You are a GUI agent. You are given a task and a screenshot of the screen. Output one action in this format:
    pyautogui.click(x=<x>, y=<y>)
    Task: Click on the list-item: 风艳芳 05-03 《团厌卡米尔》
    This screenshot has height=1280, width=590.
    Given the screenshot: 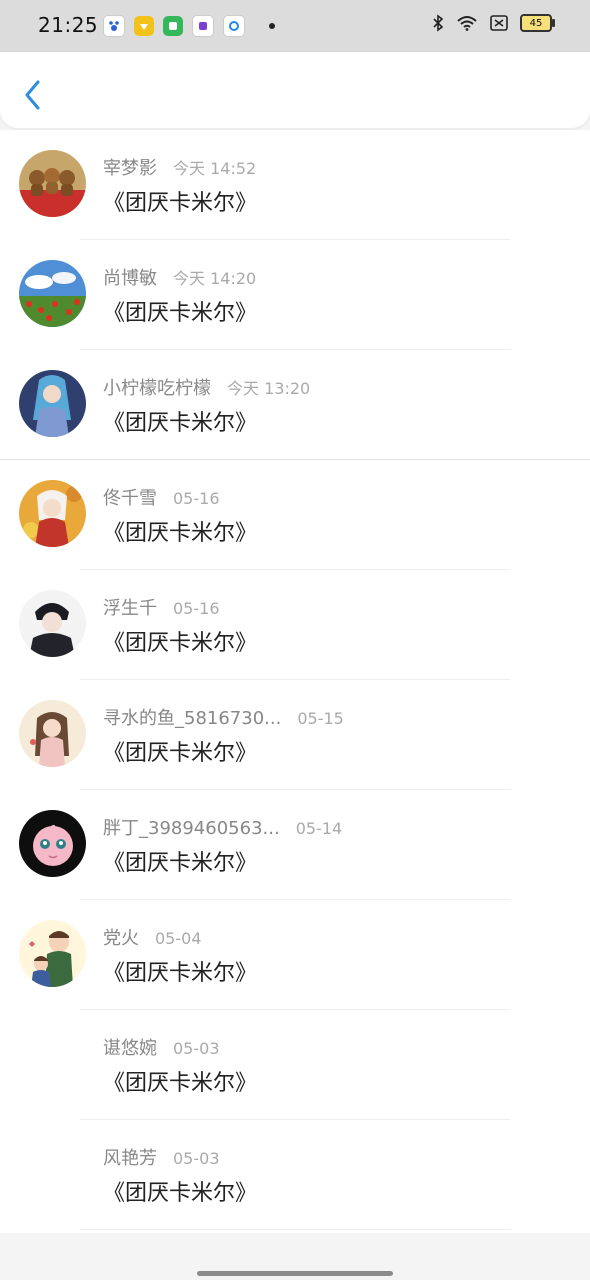 What is the action you would take?
    pyautogui.click(x=295, y=1175)
    